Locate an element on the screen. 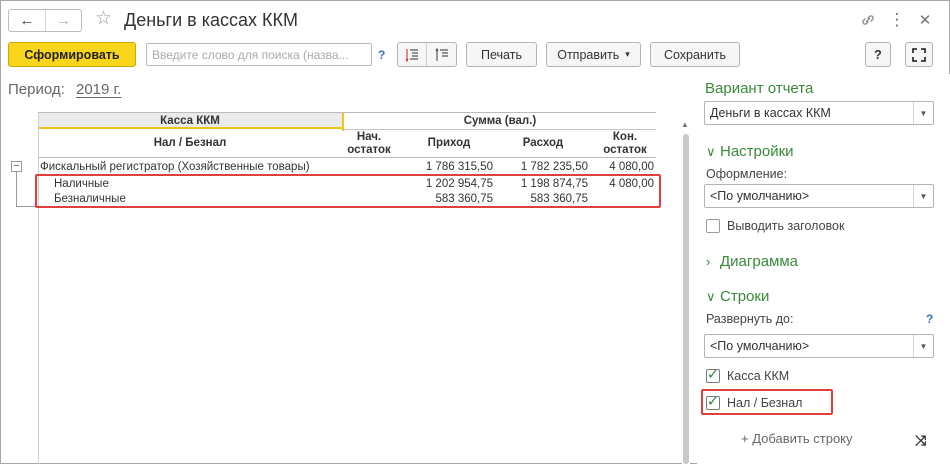  forward-arrow-icon: → is located at coordinates (63, 20).